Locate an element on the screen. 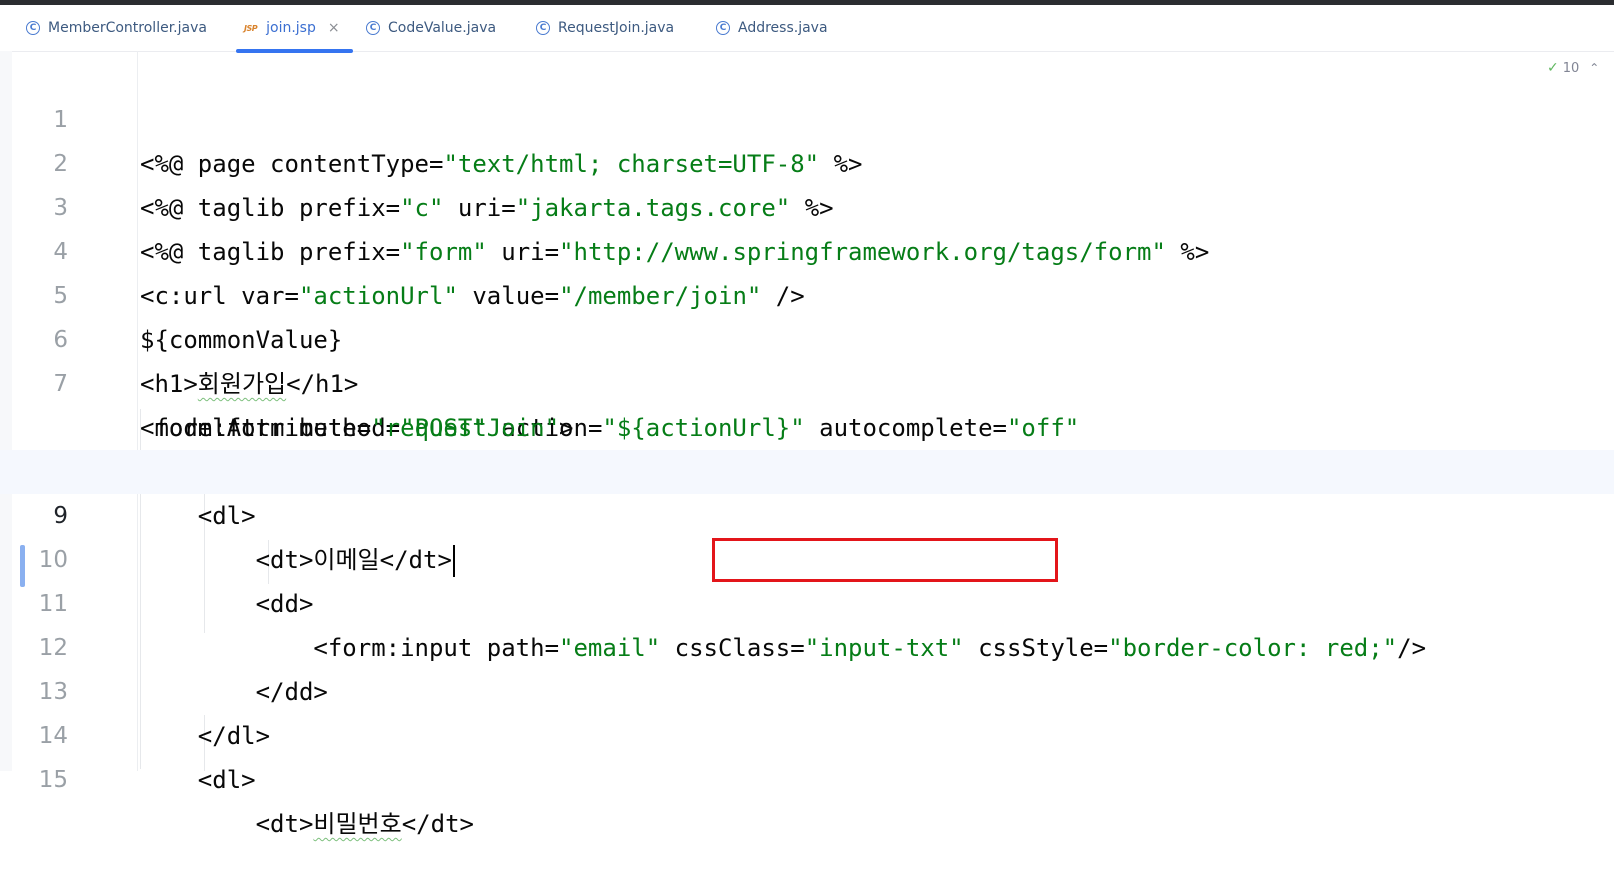 The width and height of the screenshot is (1614, 890). vcs-change-marker is located at coordinates (22, 566).